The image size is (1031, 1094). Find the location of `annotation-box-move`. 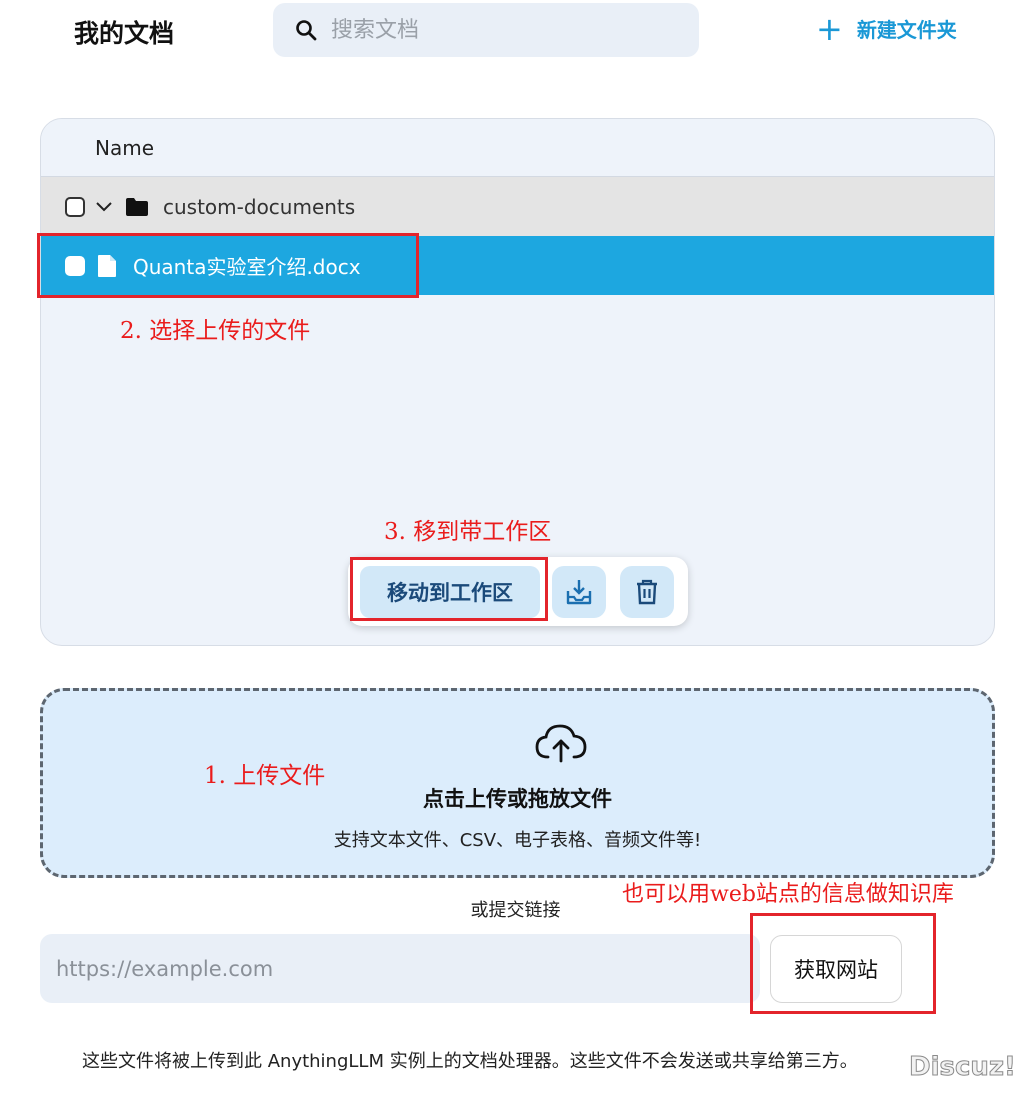

annotation-box-move is located at coordinates (449, 589).